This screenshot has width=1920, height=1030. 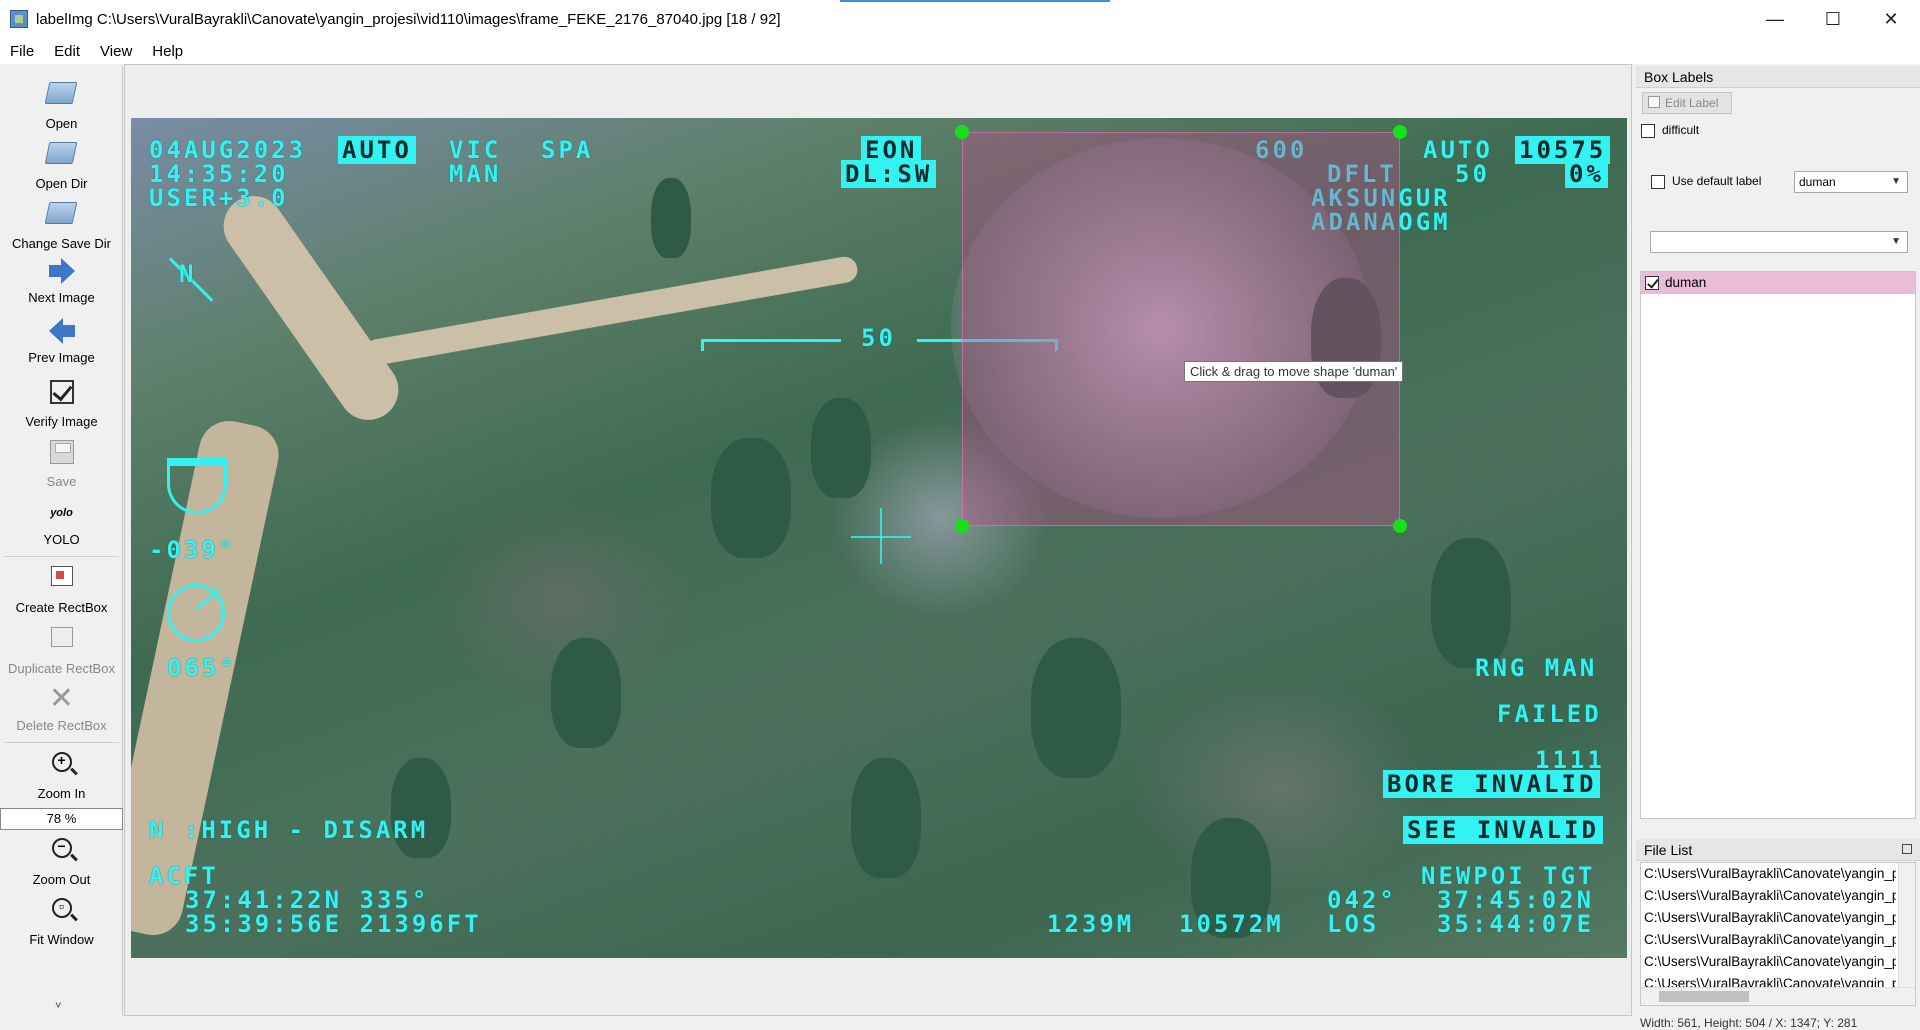 I want to click on minimize-button: —, so click(x=1775, y=19).